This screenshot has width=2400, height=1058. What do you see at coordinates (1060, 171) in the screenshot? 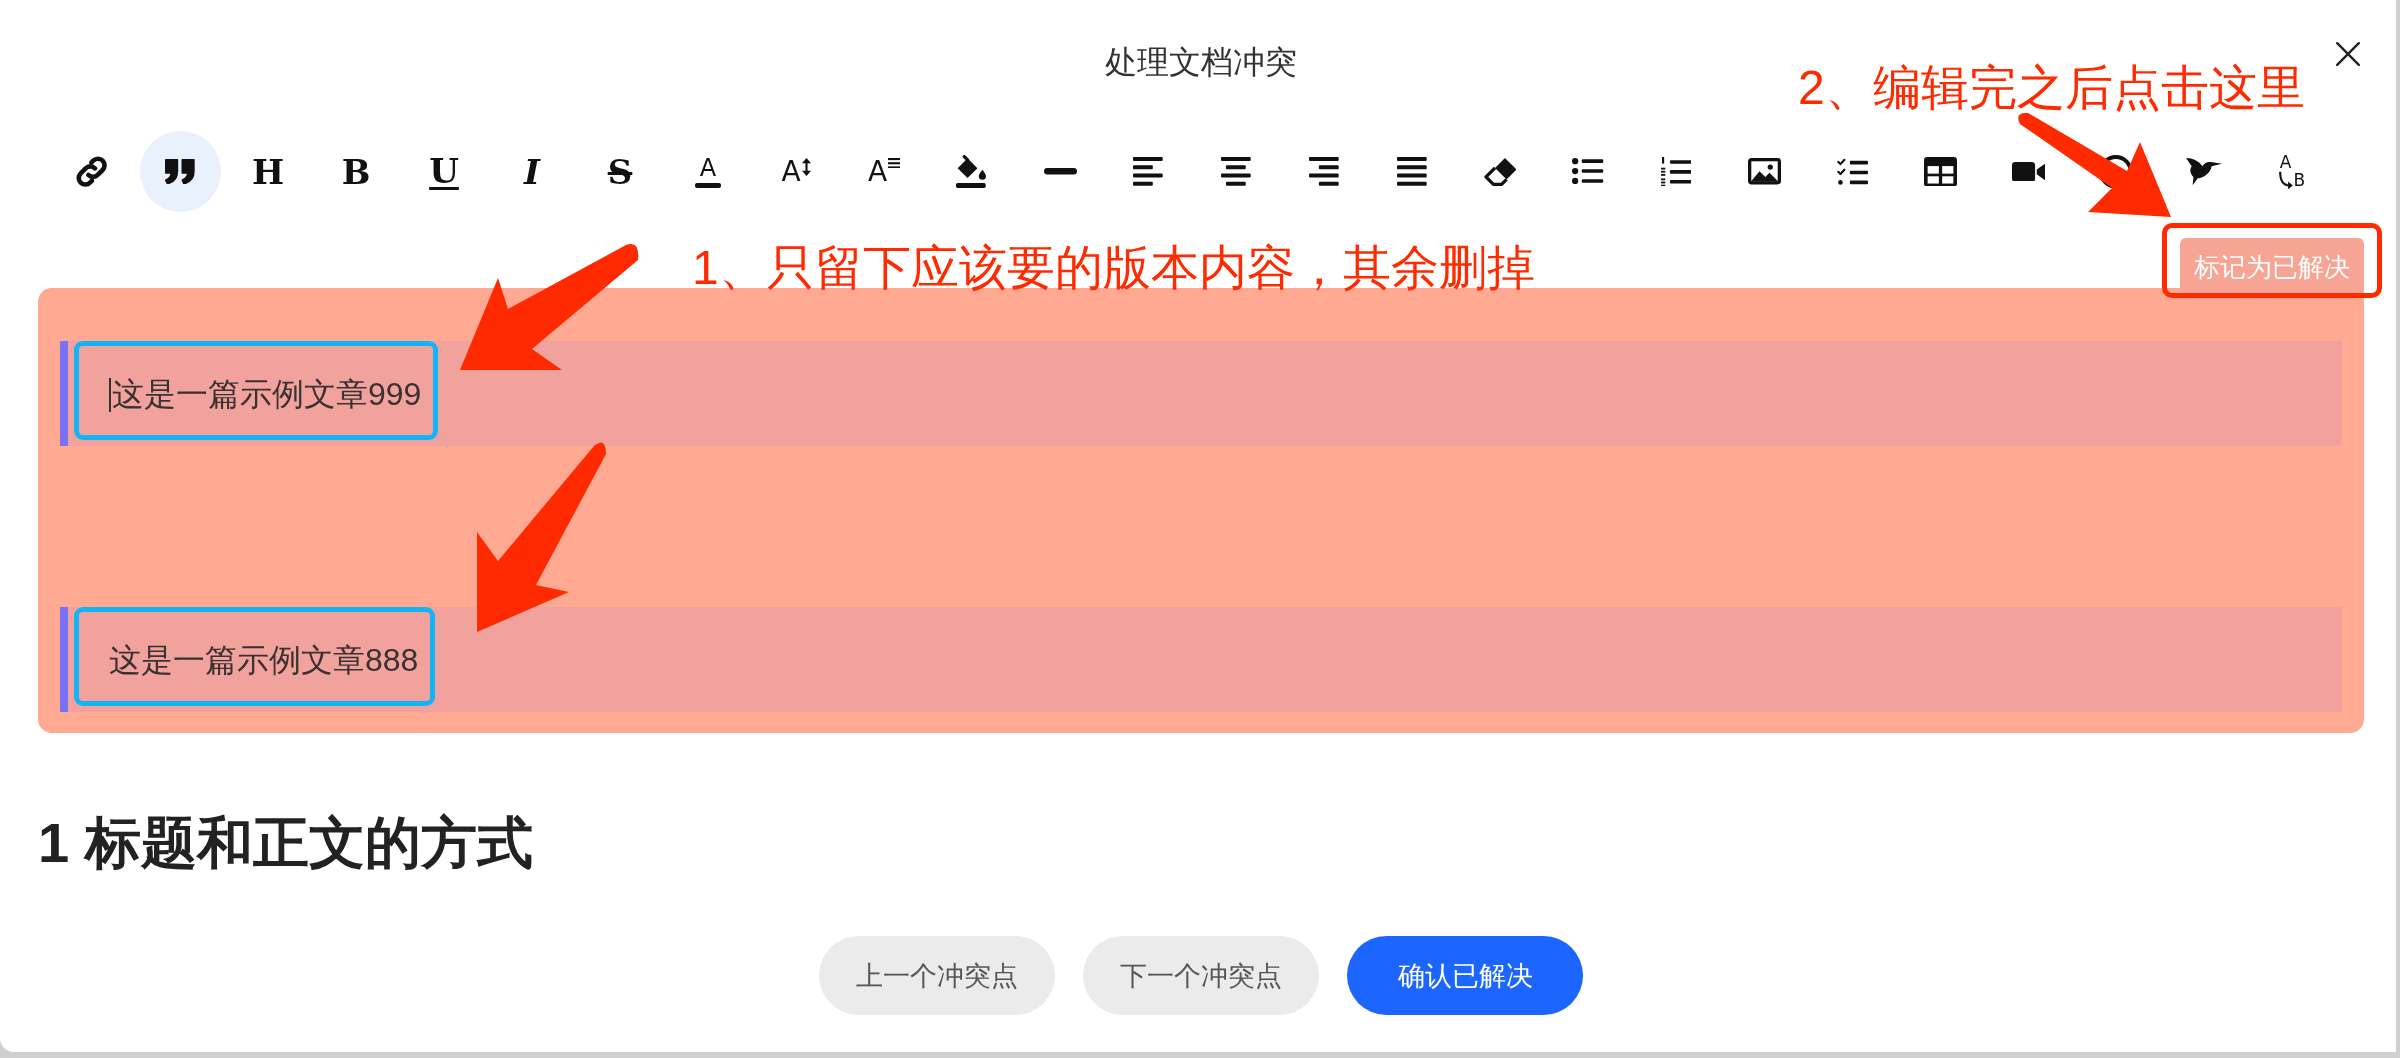
I see `horizontal-line-button` at bounding box center [1060, 171].